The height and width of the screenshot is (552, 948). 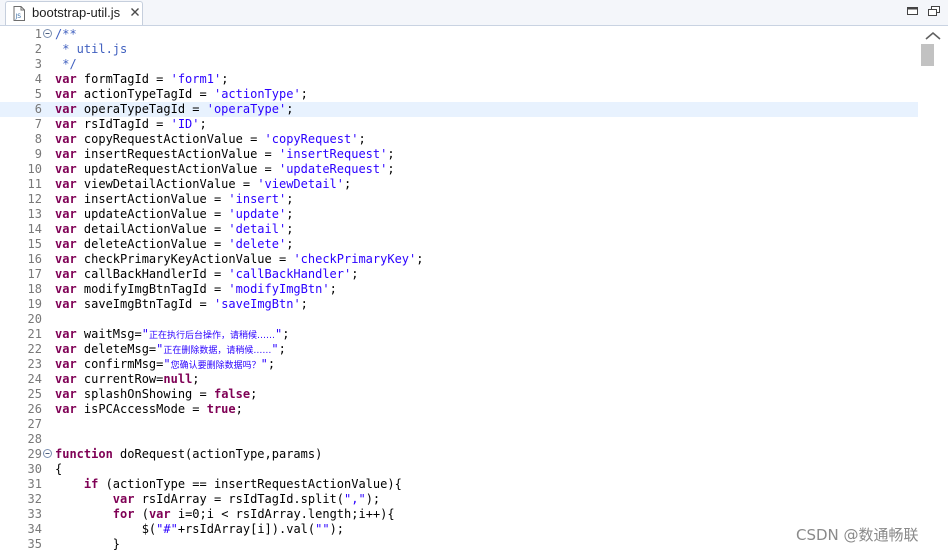 What do you see at coordinates (459, 469) in the screenshot?
I see `code-line: 30 {` at bounding box center [459, 469].